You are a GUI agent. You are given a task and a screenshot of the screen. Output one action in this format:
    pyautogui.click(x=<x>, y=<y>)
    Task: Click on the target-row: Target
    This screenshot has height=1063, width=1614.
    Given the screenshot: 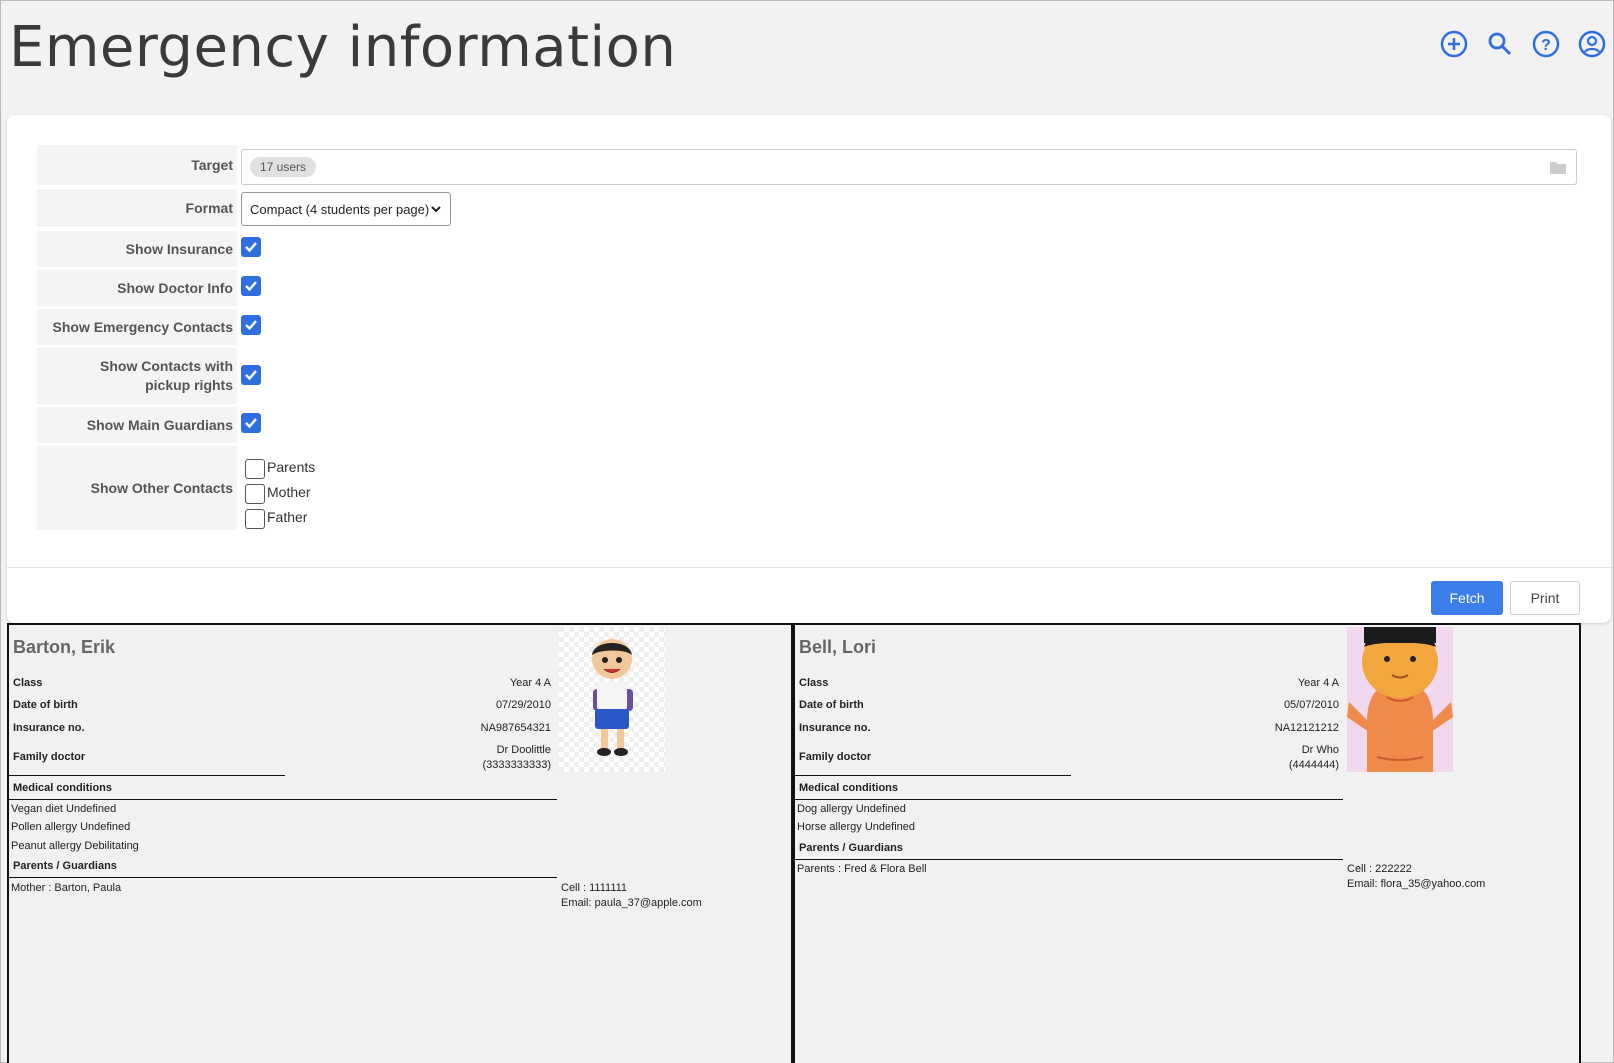 What is the action you would take?
    pyautogui.click(x=137, y=165)
    